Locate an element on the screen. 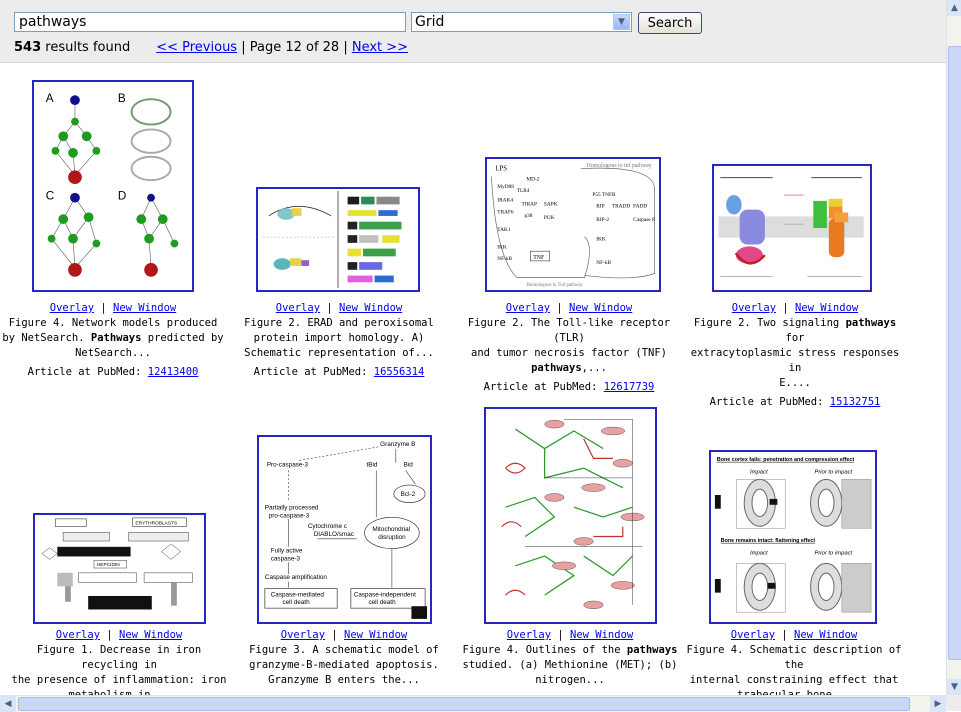 This screenshot has width=961, height=712. search-button: Search is located at coordinates (670, 23).